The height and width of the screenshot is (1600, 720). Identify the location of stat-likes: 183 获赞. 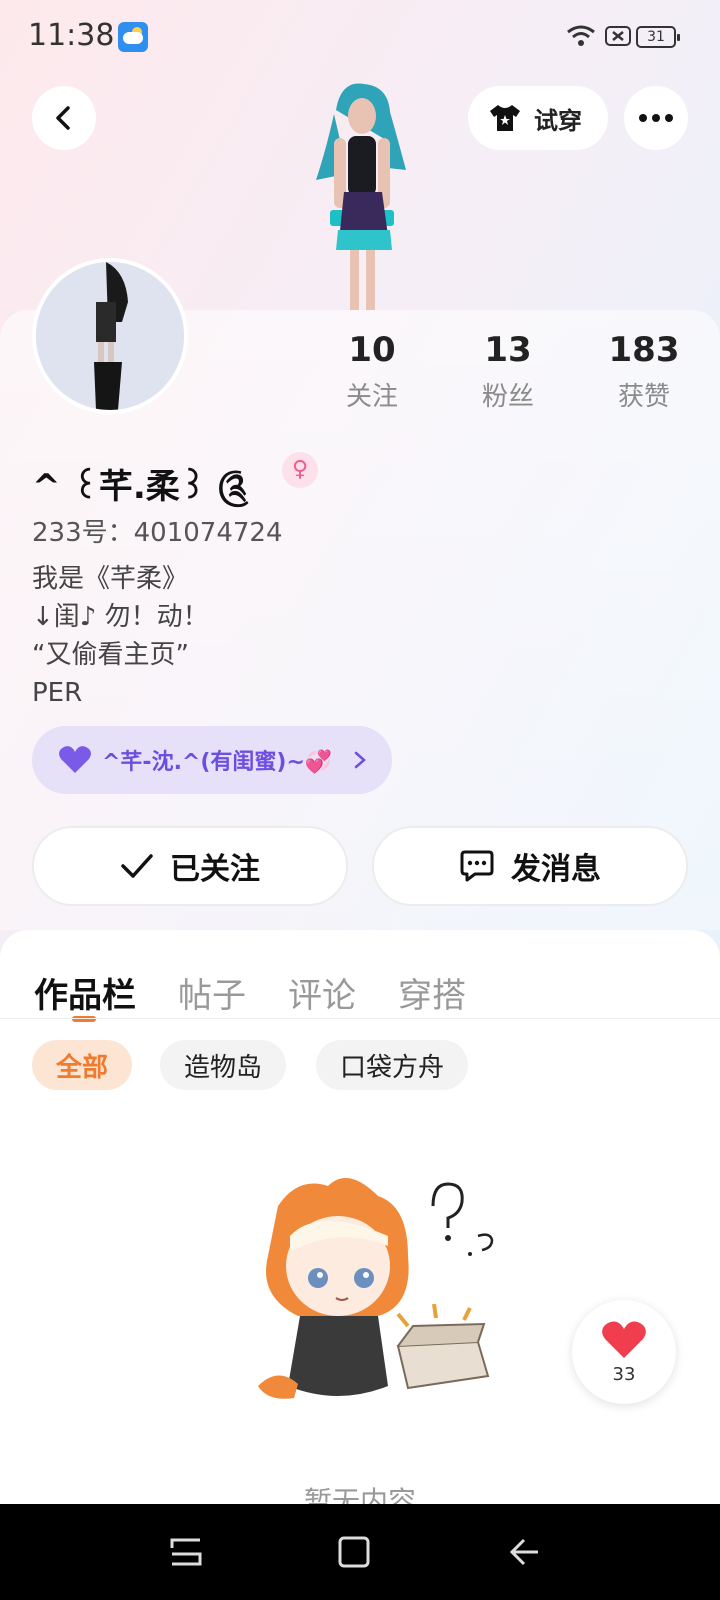
(644, 371).